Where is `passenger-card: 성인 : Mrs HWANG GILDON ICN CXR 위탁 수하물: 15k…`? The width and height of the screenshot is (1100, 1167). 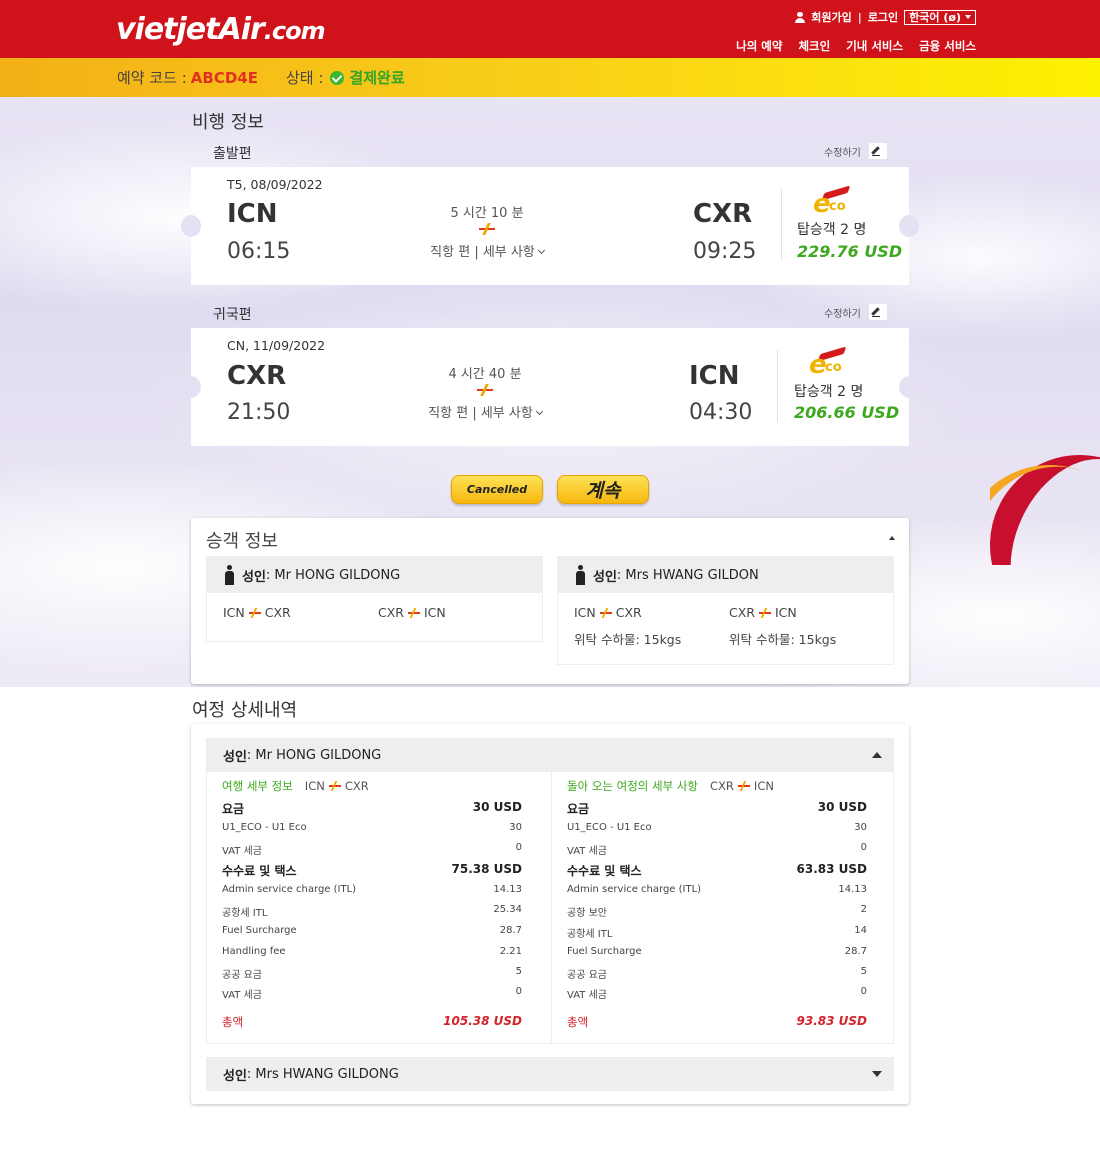 passenger-card: 성인 : Mrs HWANG GILDON ICN CXR 위탁 수하물: 15k… is located at coordinates (725, 610).